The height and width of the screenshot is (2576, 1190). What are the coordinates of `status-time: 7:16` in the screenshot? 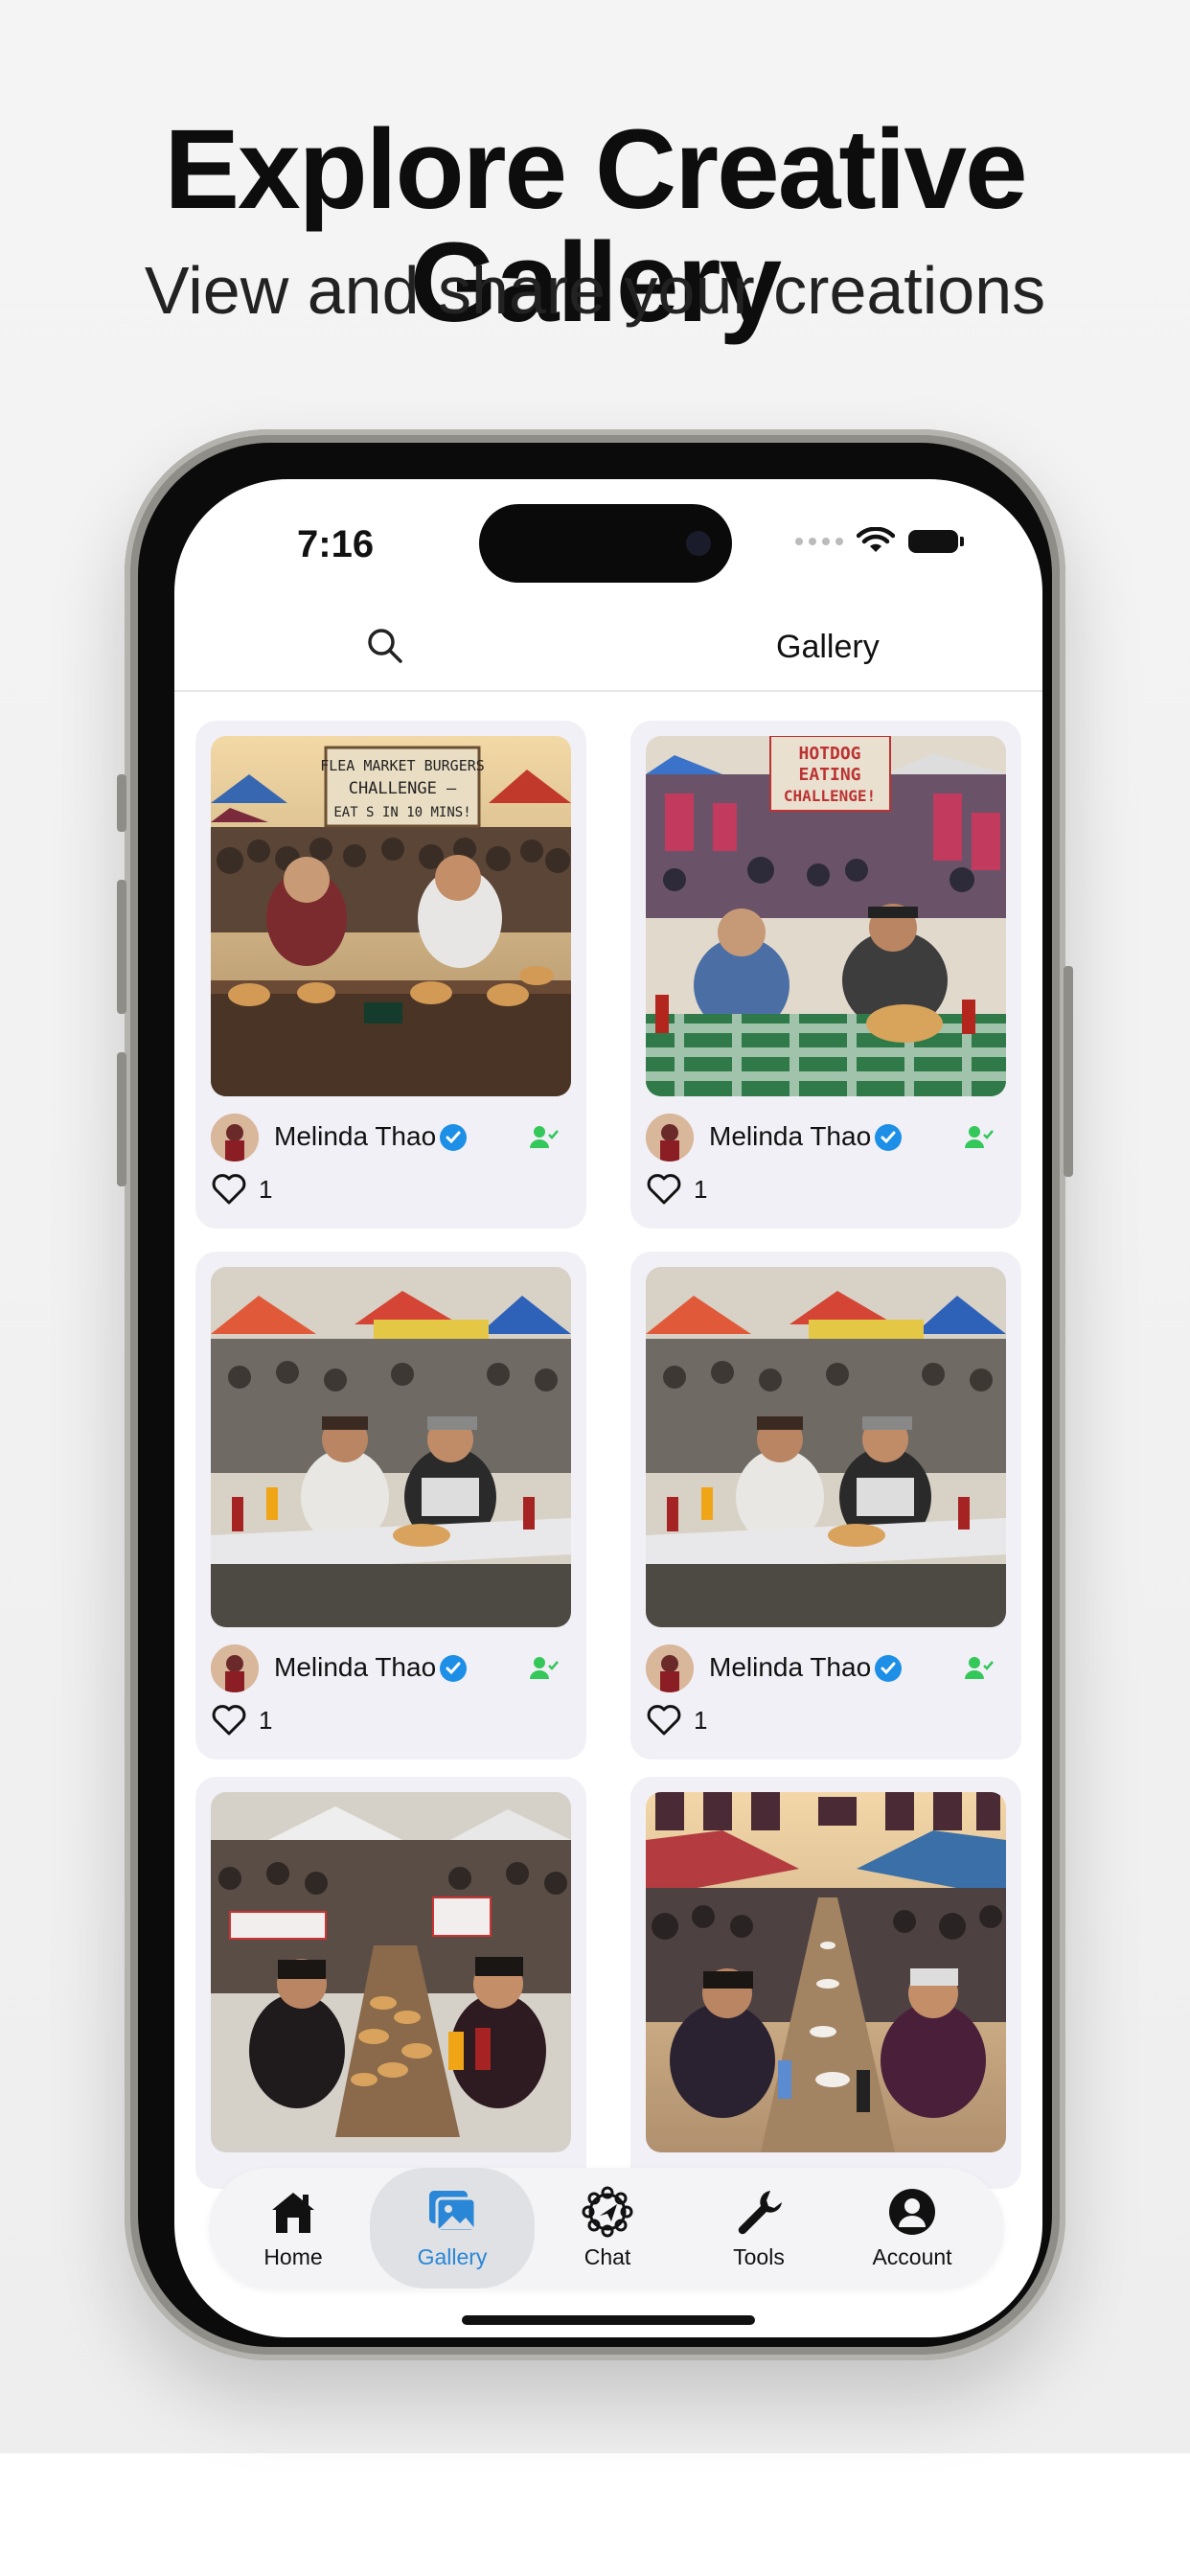 It's located at (336, 544).